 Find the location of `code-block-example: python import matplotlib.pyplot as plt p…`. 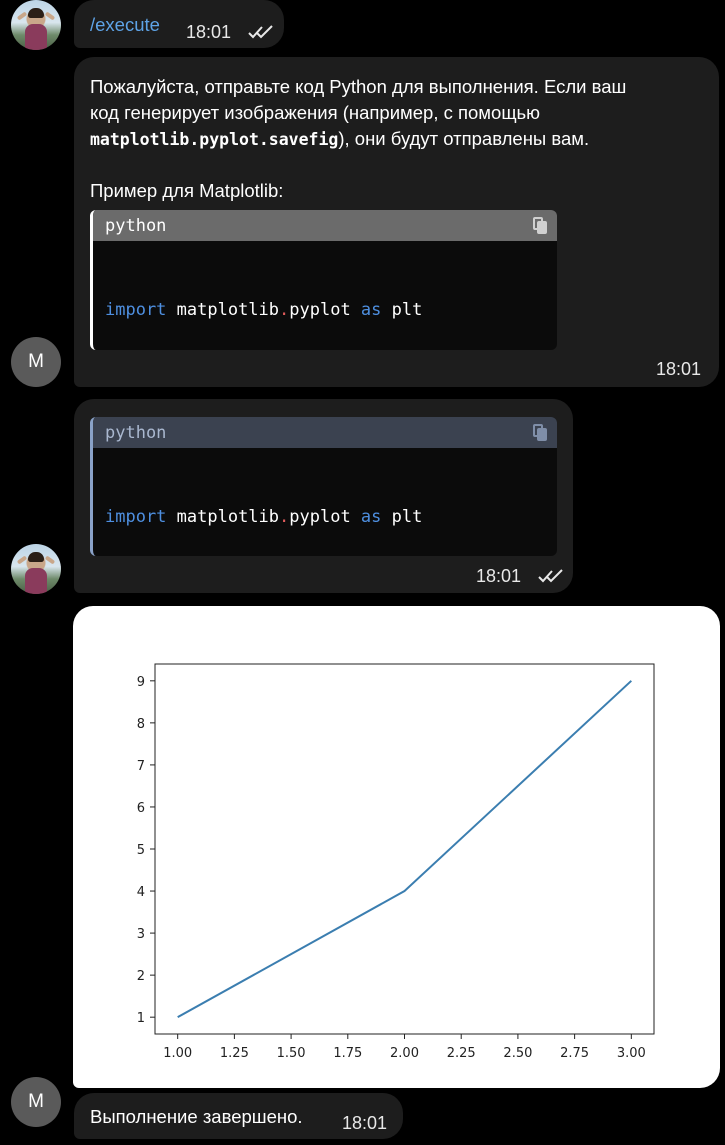

code-block-example: python import matplotlib.pyplot as plt p… is located at coordinates (323, 280).